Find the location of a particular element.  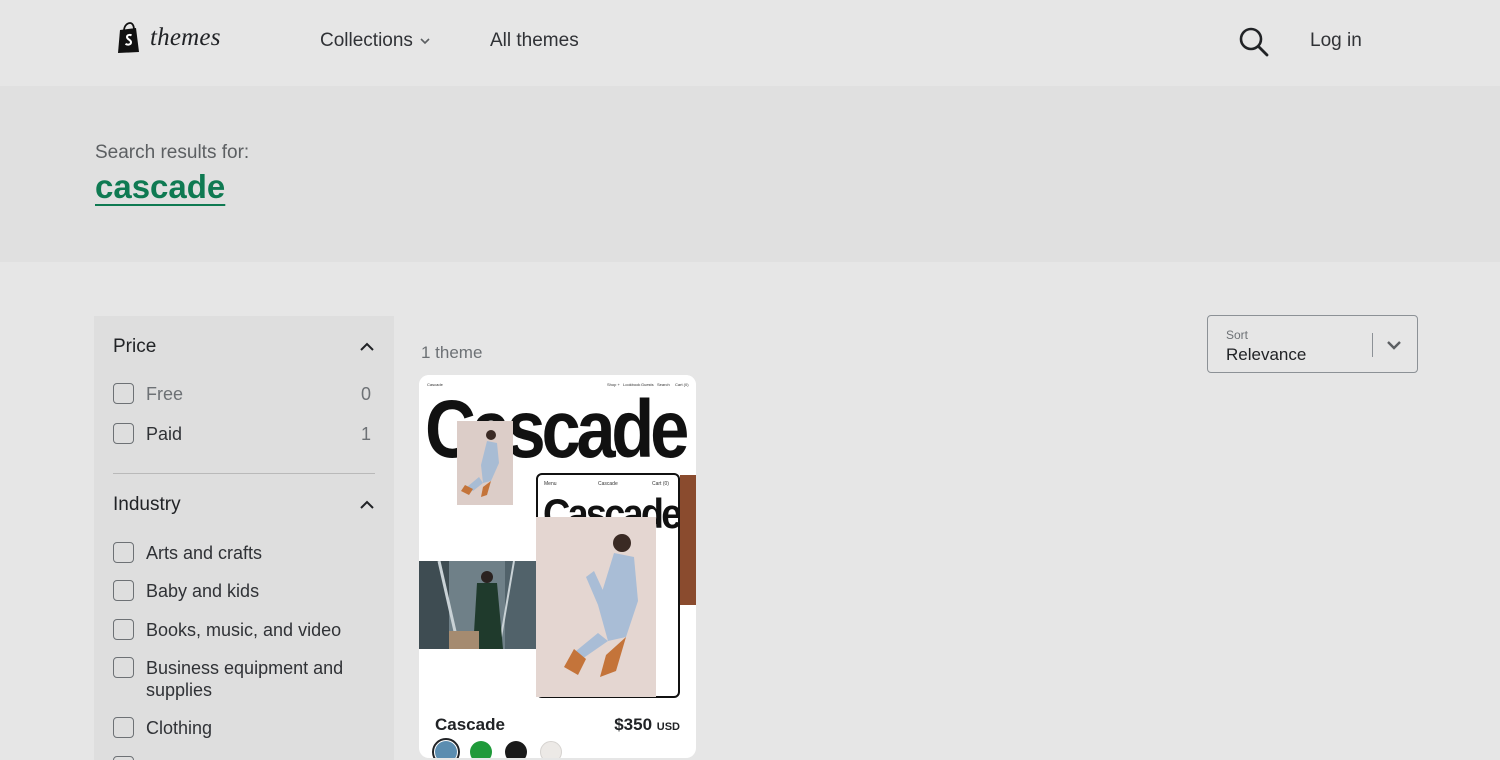

filter-option-books-music-video: Books, music, and video is located at coordinates (242, 630).